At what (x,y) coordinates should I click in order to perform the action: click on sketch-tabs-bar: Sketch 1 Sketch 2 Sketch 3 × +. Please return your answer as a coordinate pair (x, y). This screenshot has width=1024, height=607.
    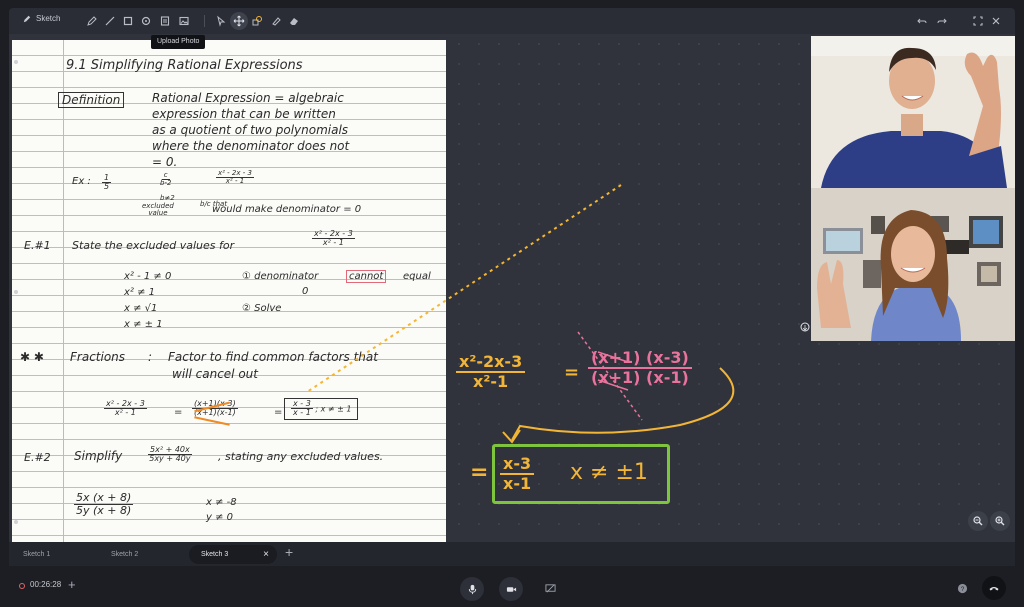
    Looking at the image, I should click on (512, 554).